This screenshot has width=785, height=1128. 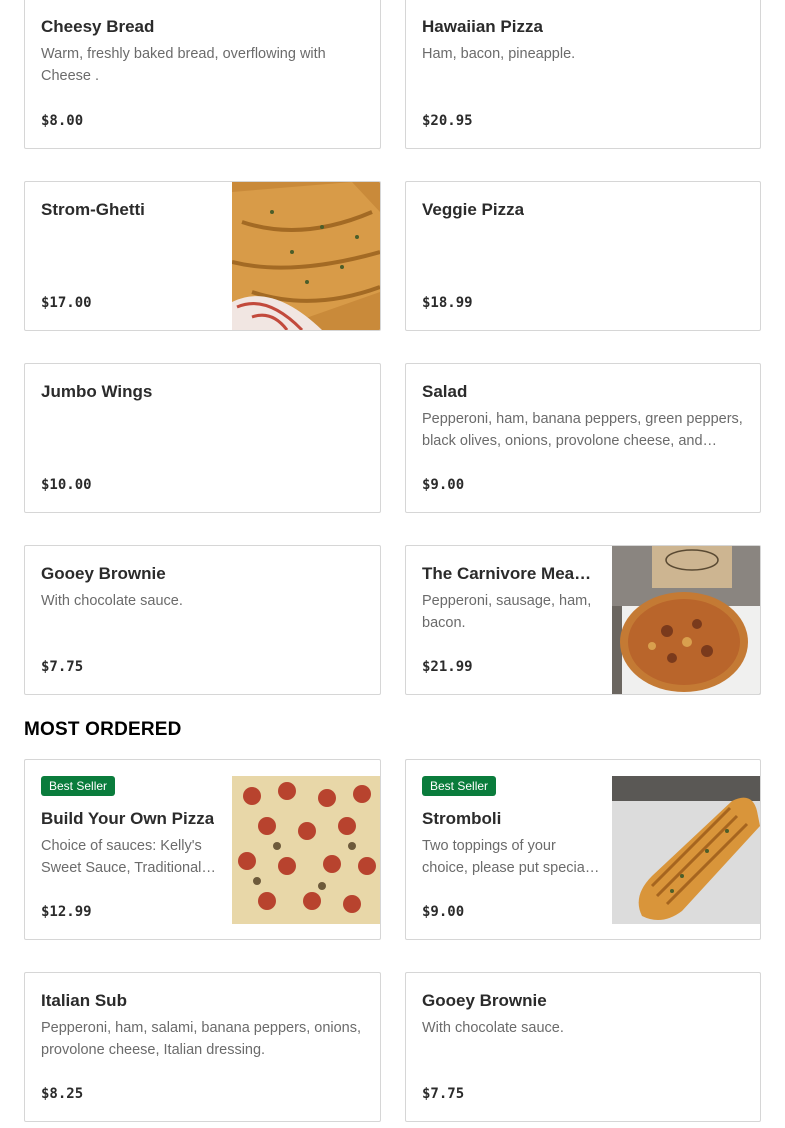 What do you see at coordinates (686, 850) in the screenshot?
I see `stromboli-photo` at bounding box center [686, 850].